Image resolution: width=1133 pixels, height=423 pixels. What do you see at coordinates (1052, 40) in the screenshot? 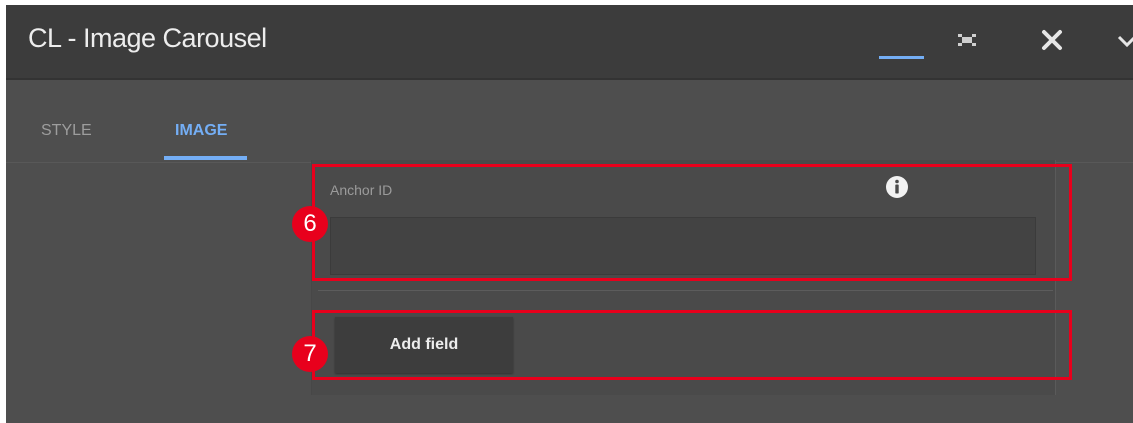
I see `close-icon` at bounding box center [1052, 40].